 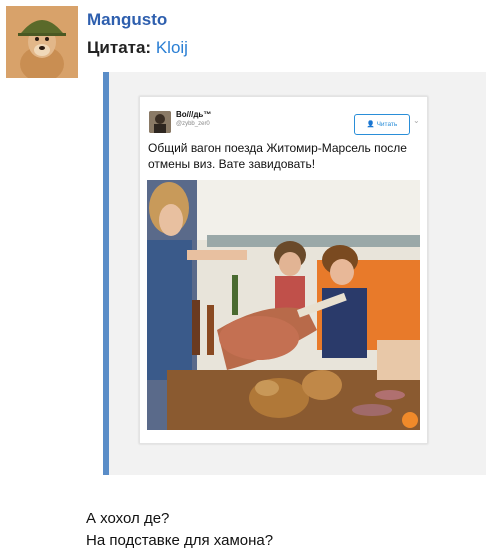 I want to click on chevron-down-icon: ⌄, so click(x=416, y=120).